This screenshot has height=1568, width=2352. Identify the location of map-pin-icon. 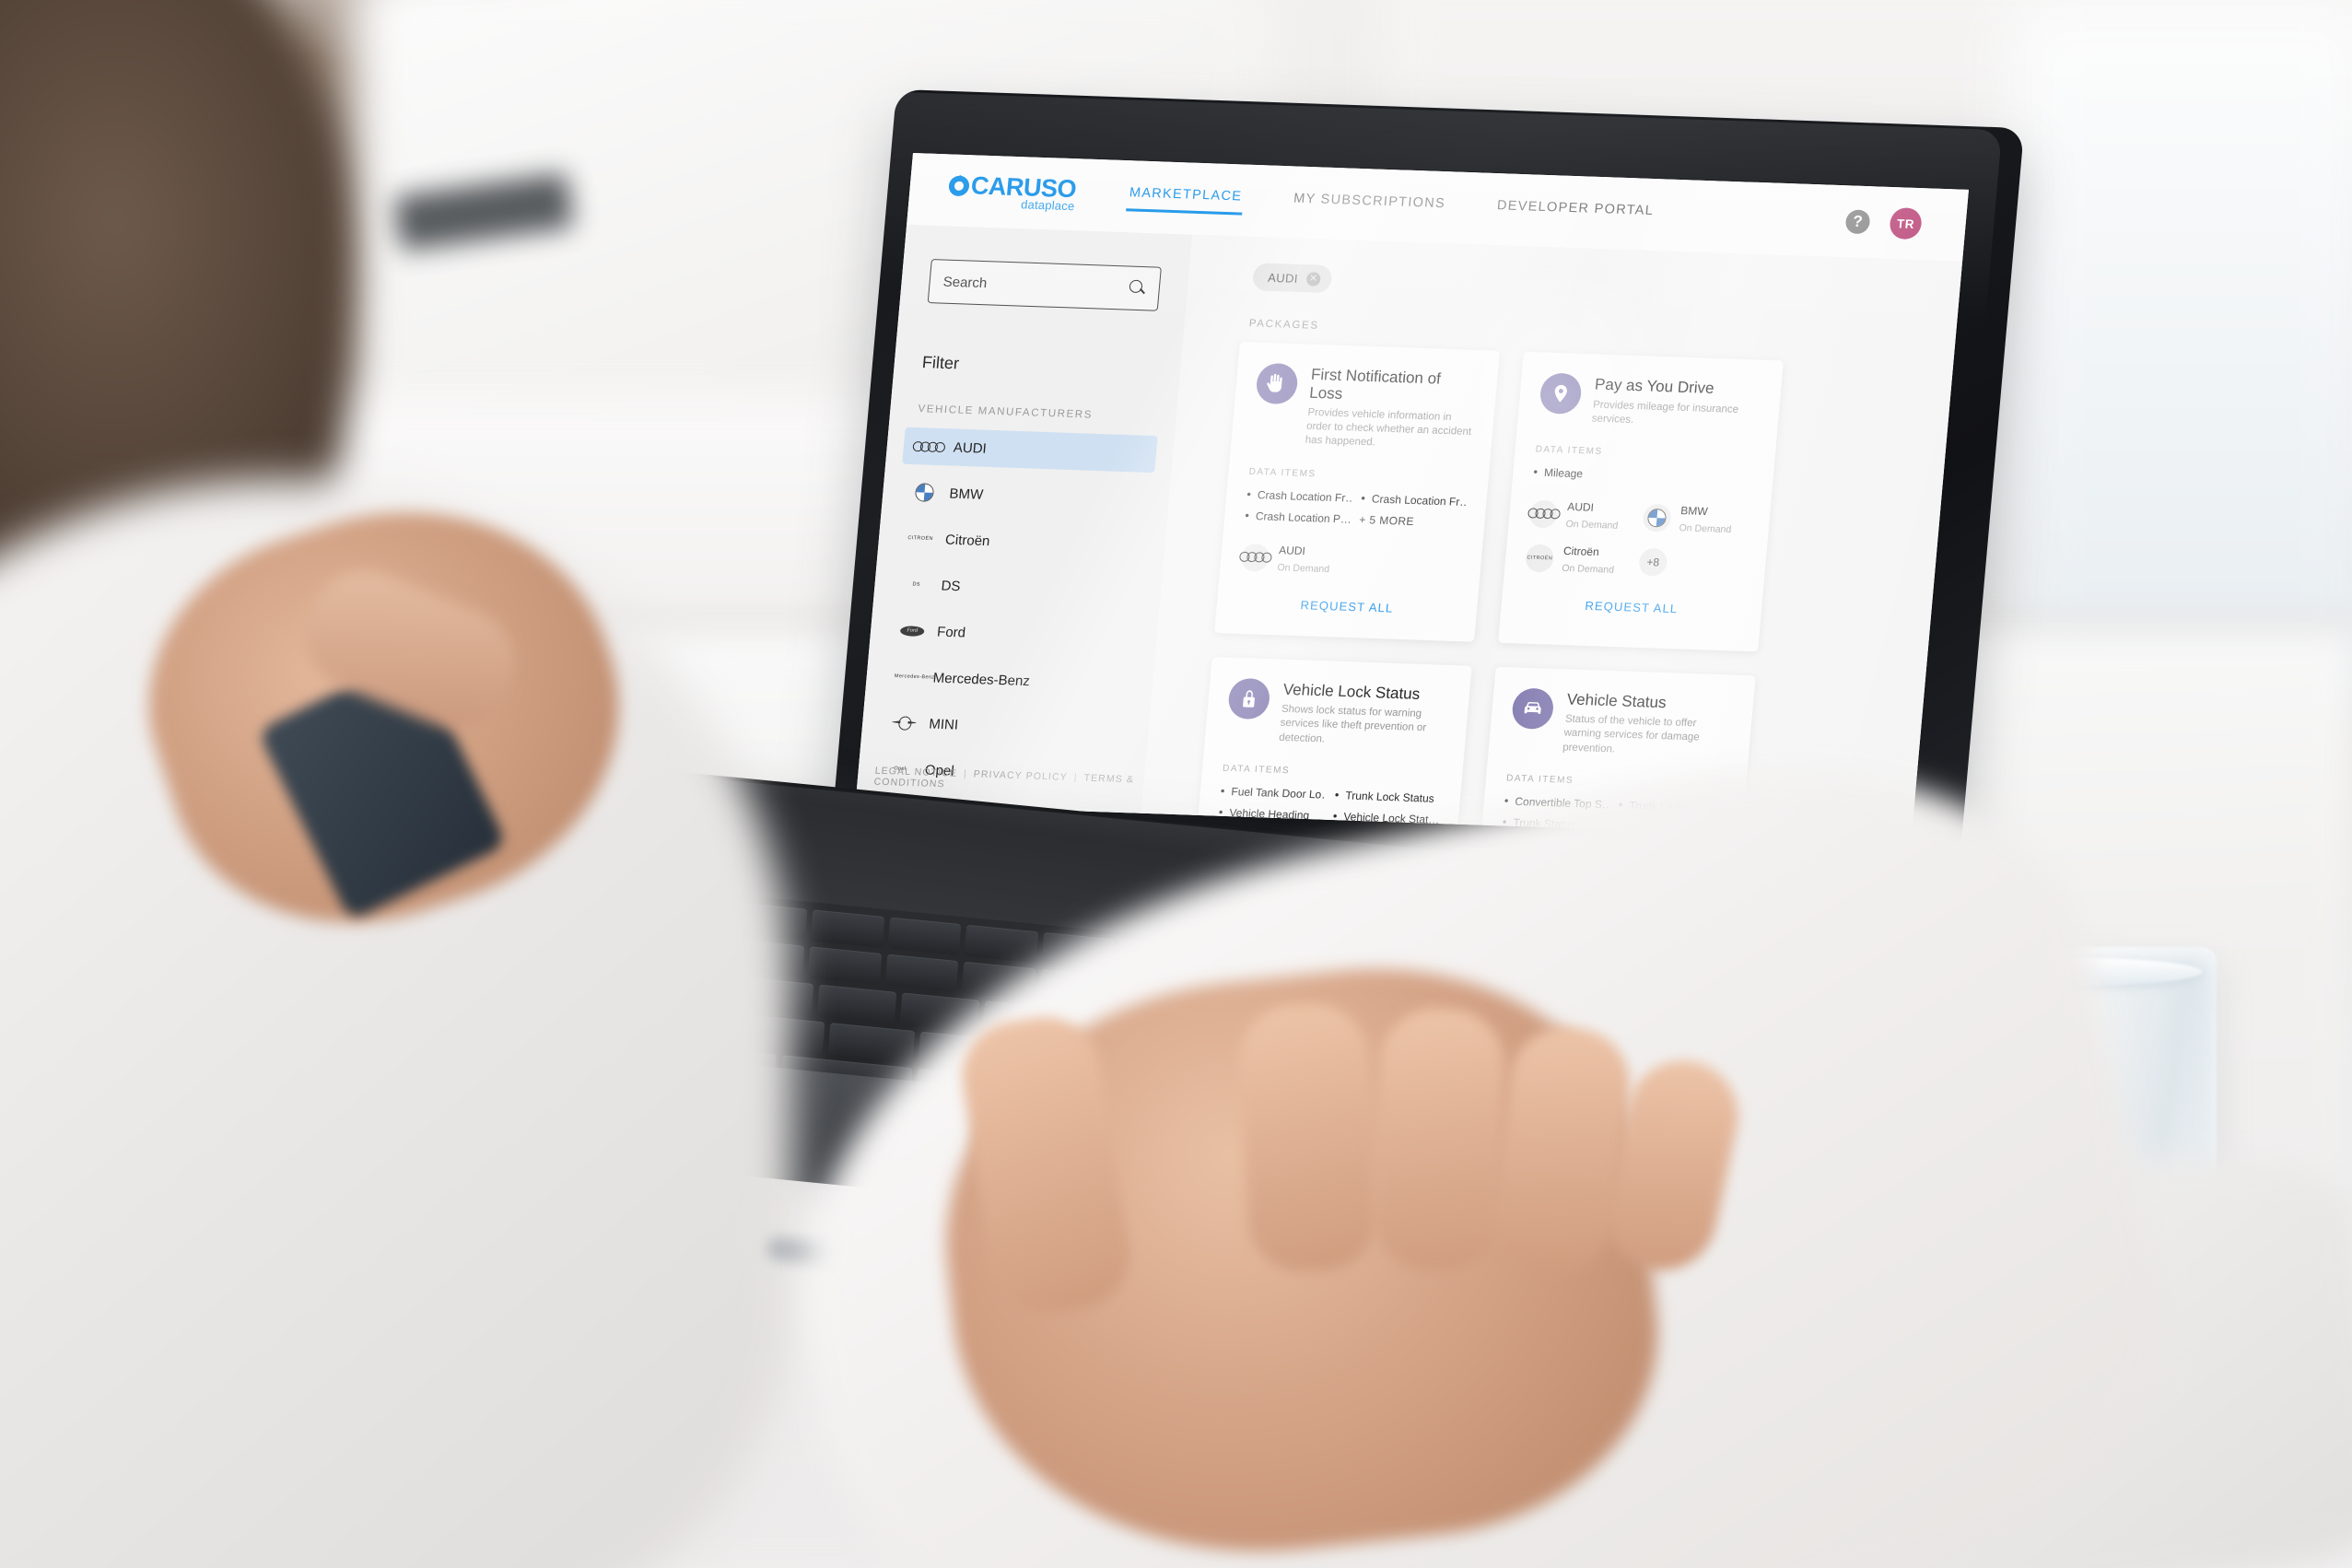
(1561, 393).